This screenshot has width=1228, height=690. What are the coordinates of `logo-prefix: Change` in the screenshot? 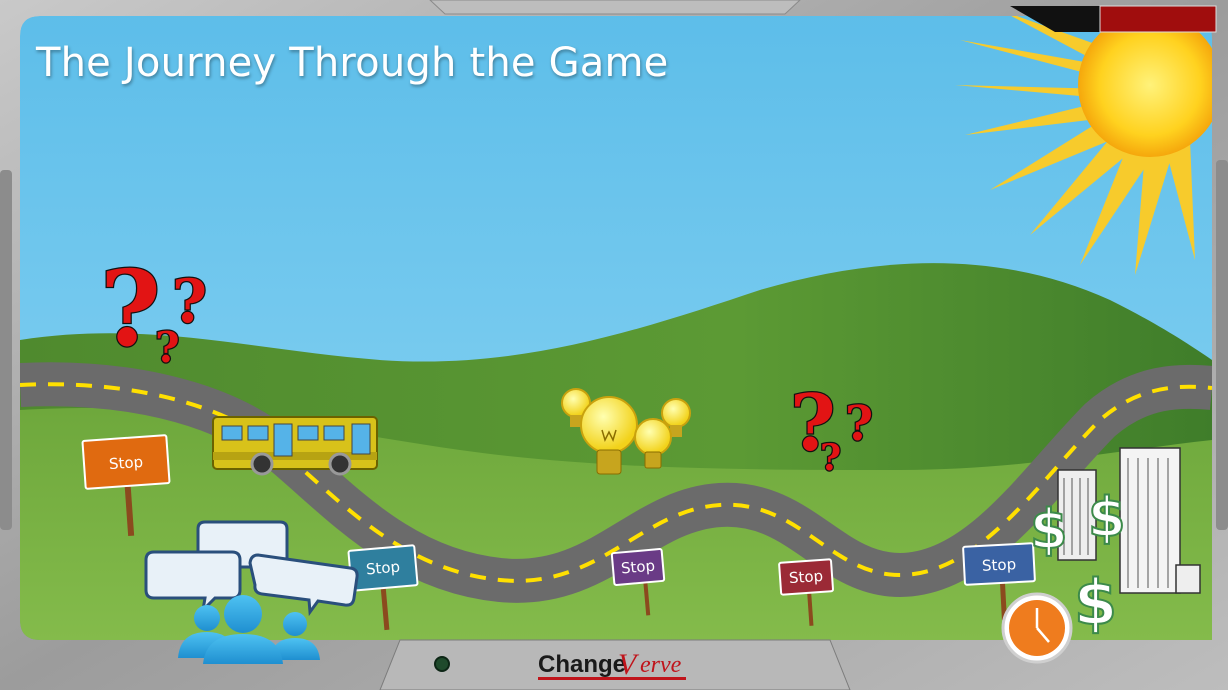 It's located at (582, 664).